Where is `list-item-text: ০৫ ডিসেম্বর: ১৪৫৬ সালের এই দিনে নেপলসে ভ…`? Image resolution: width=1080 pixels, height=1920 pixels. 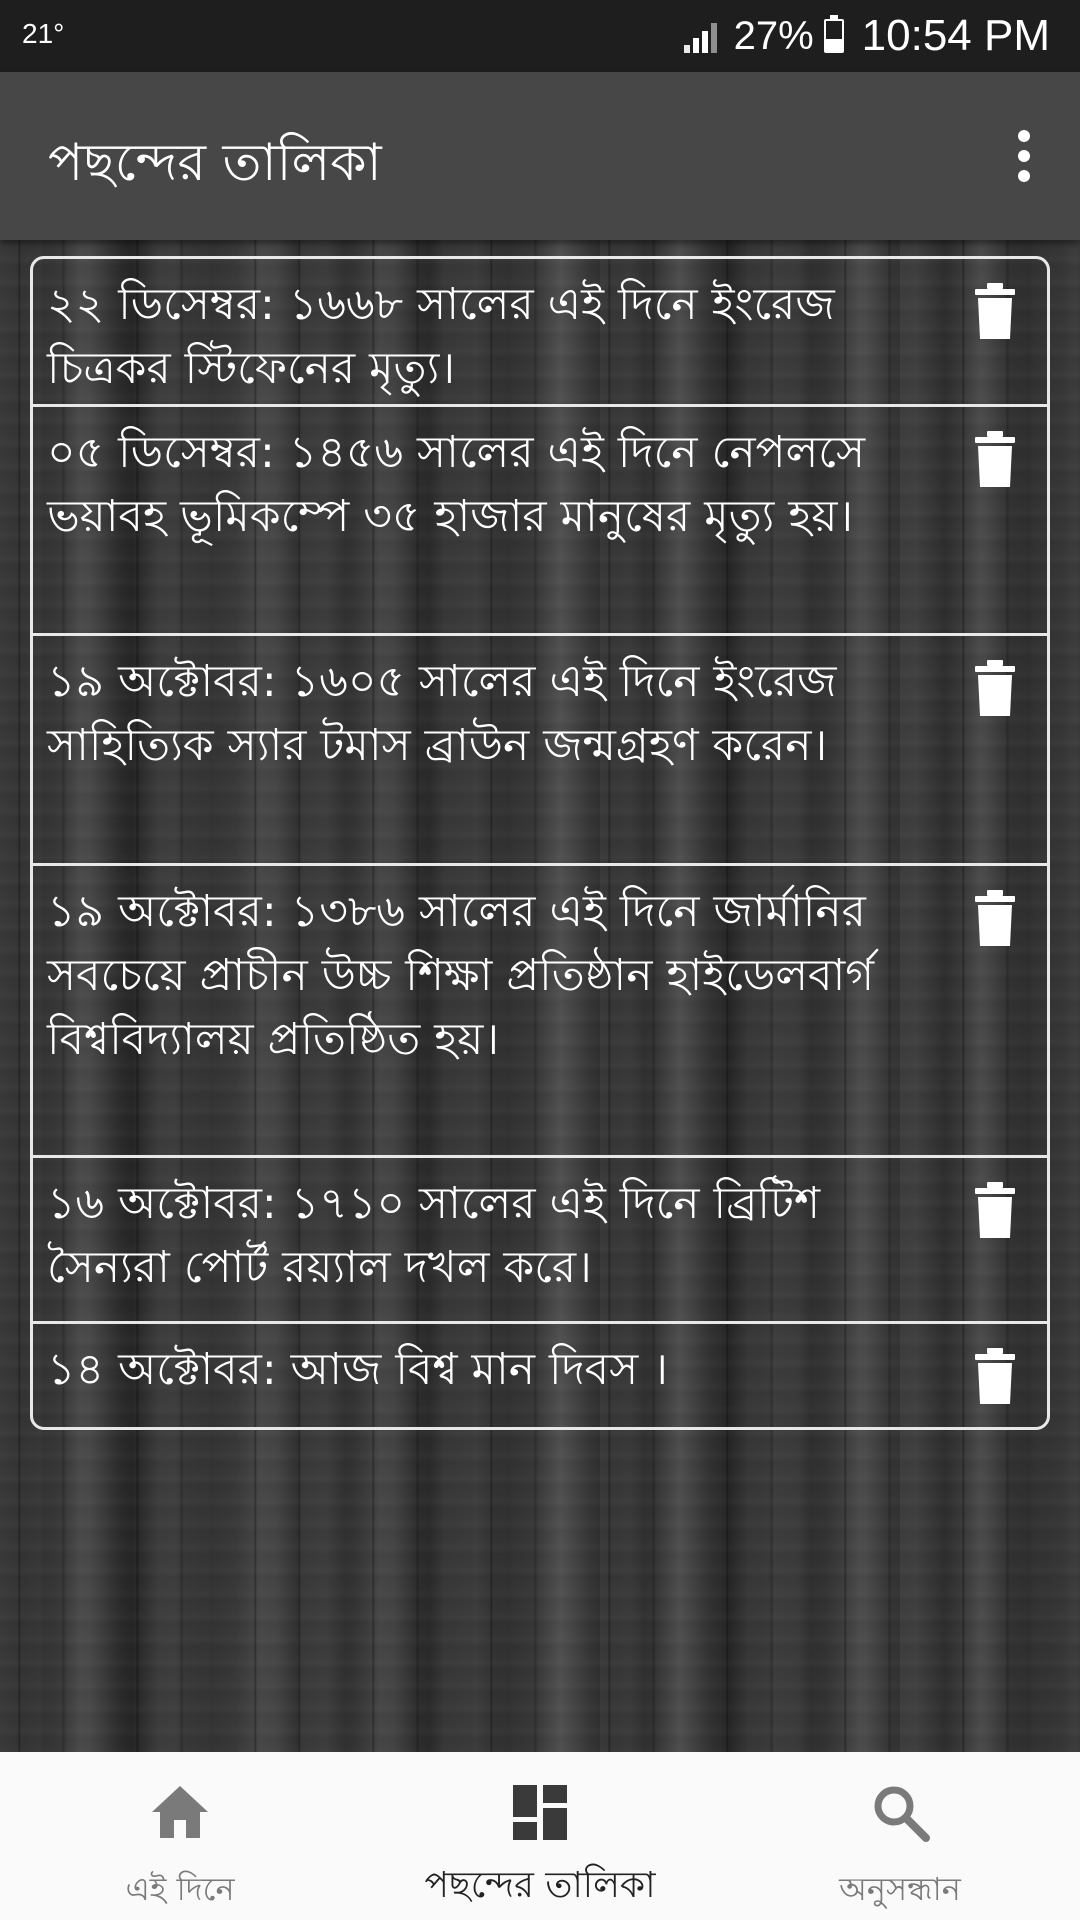 list-item-text: ০৫ ডিসেম্বর: ১৪৫৬ সালের এই দিনে নেপলসে ভ… is located at coordinates (456, 484).